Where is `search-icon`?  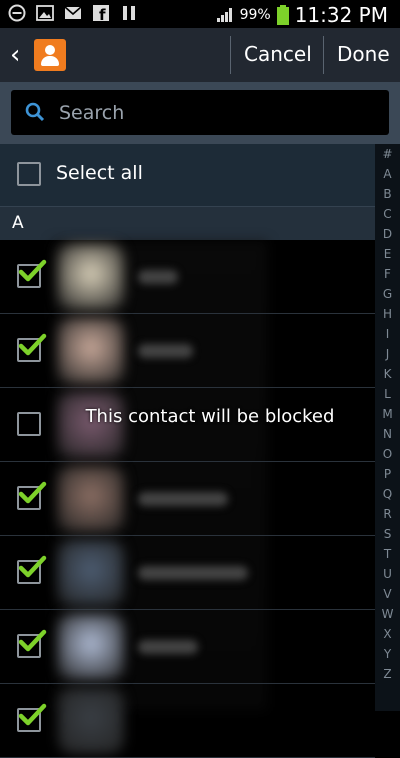
search-icon is located at coordinates (35, 112).